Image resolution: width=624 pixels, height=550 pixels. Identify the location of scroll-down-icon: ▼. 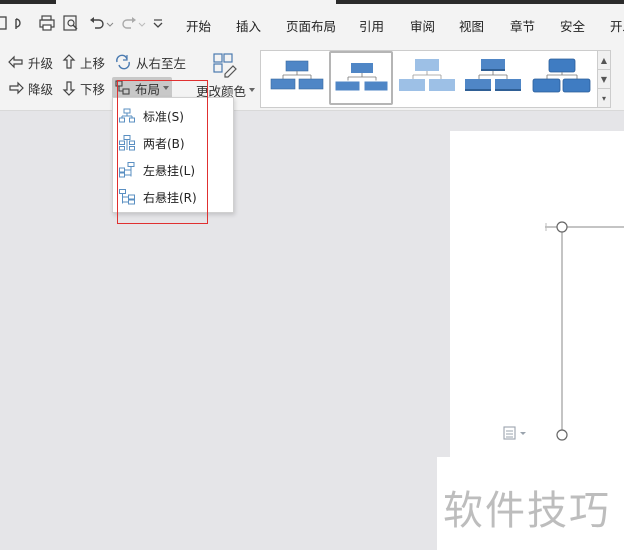
(604, 79).